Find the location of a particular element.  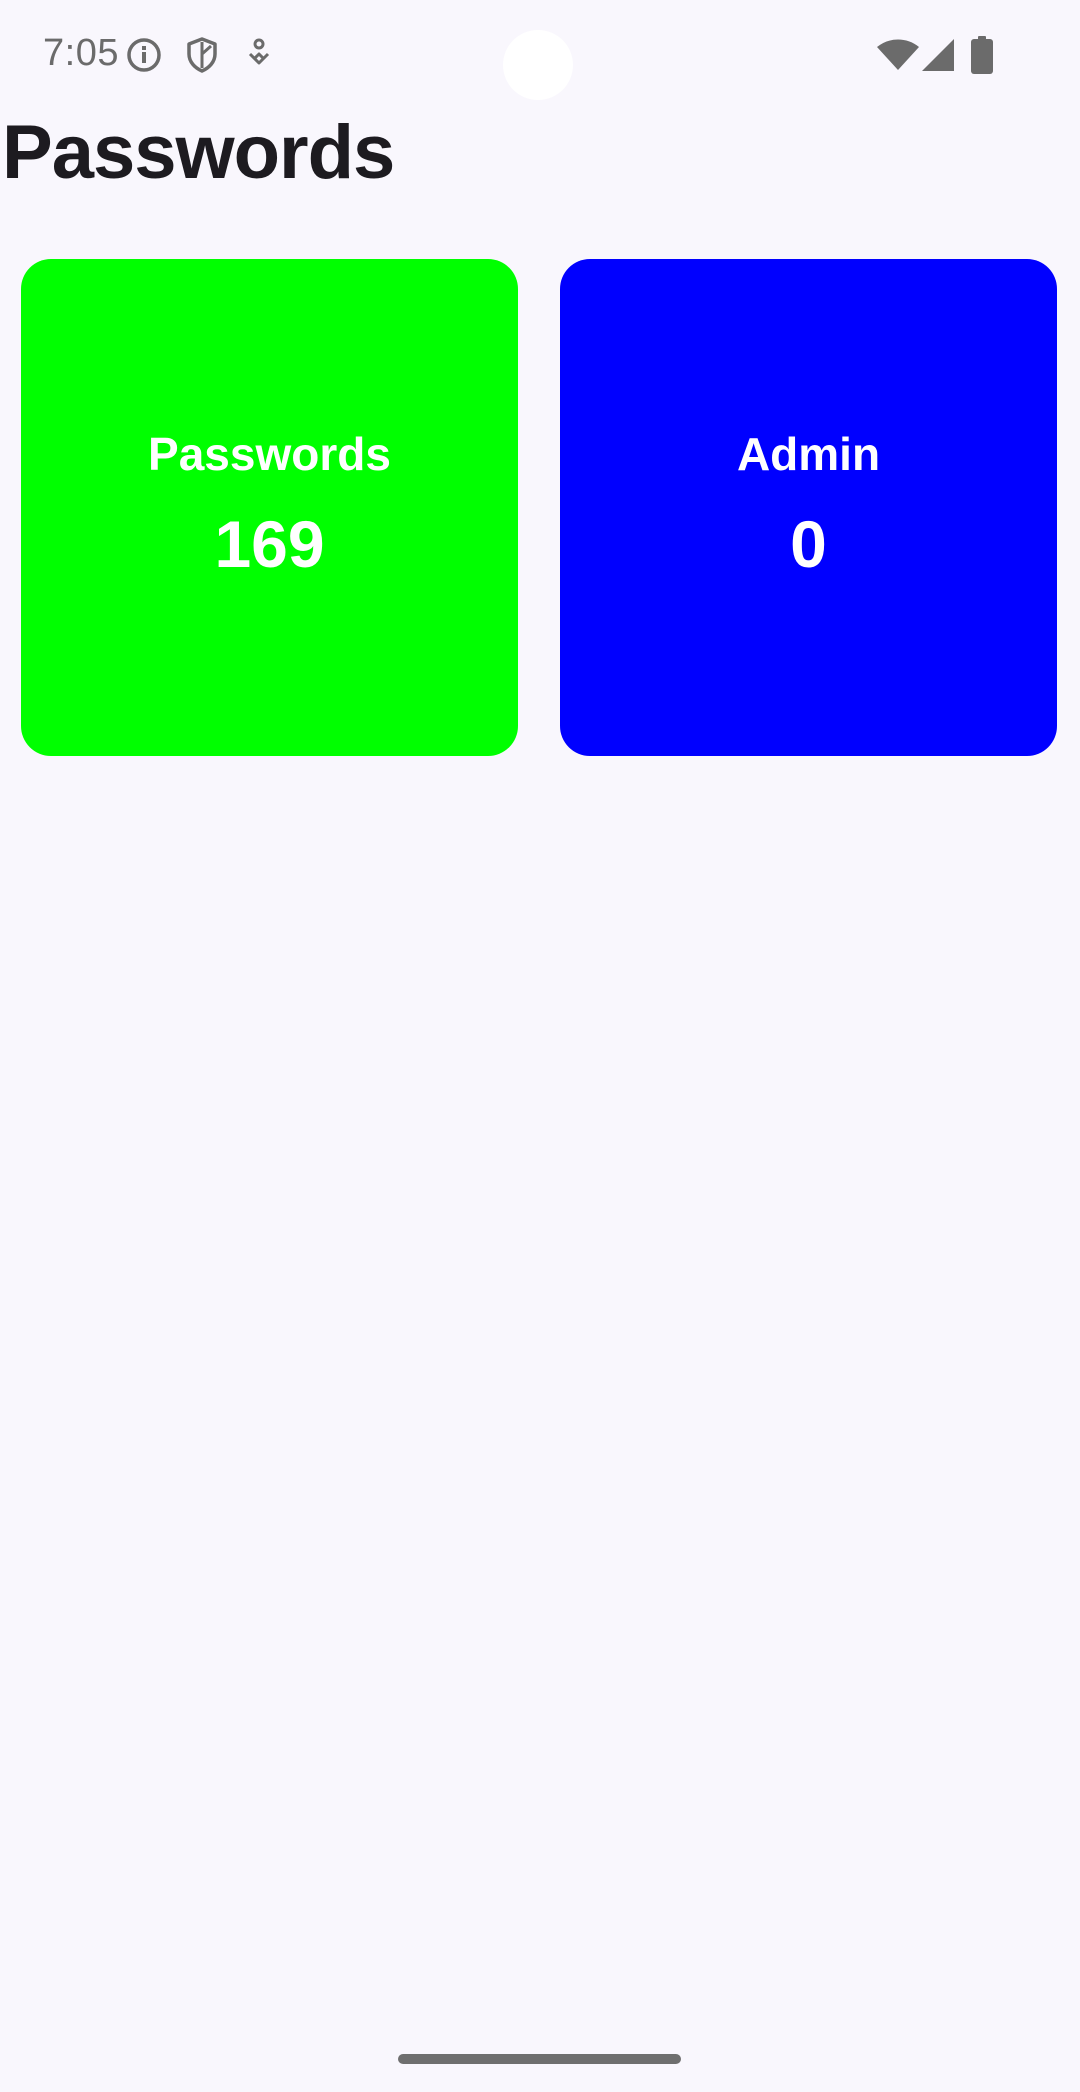

camera-cutout is located at coordinates (538, 65).